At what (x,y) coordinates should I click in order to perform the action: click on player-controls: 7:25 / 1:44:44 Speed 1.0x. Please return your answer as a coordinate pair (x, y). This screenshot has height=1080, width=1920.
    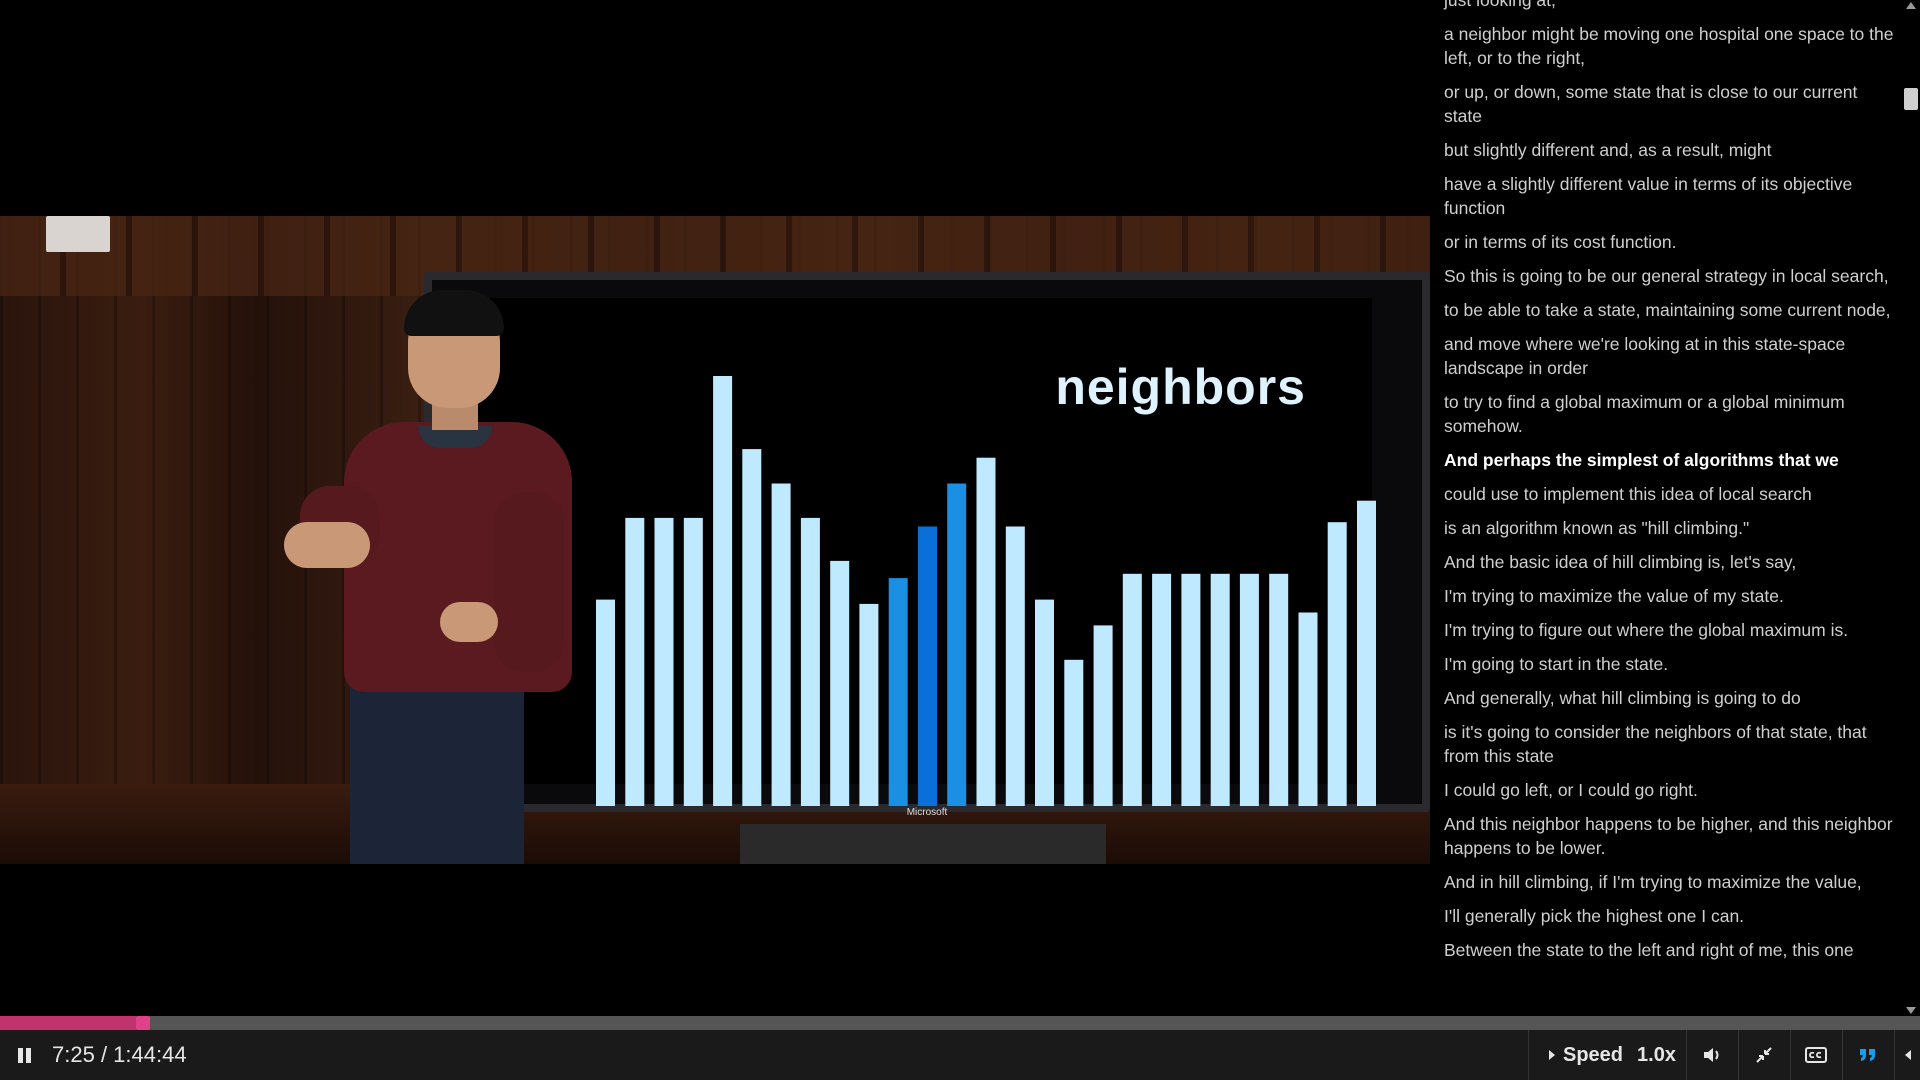
    Looking at the image, I should click on (960, 1055).